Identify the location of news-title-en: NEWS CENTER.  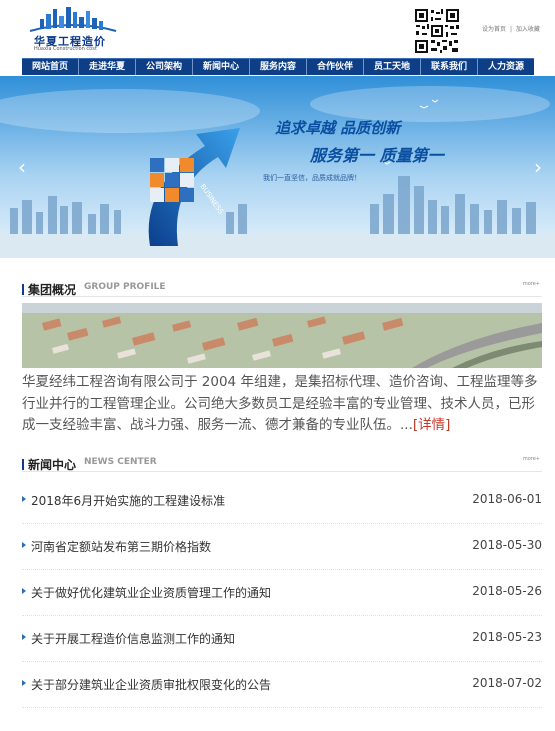
(120, 462).